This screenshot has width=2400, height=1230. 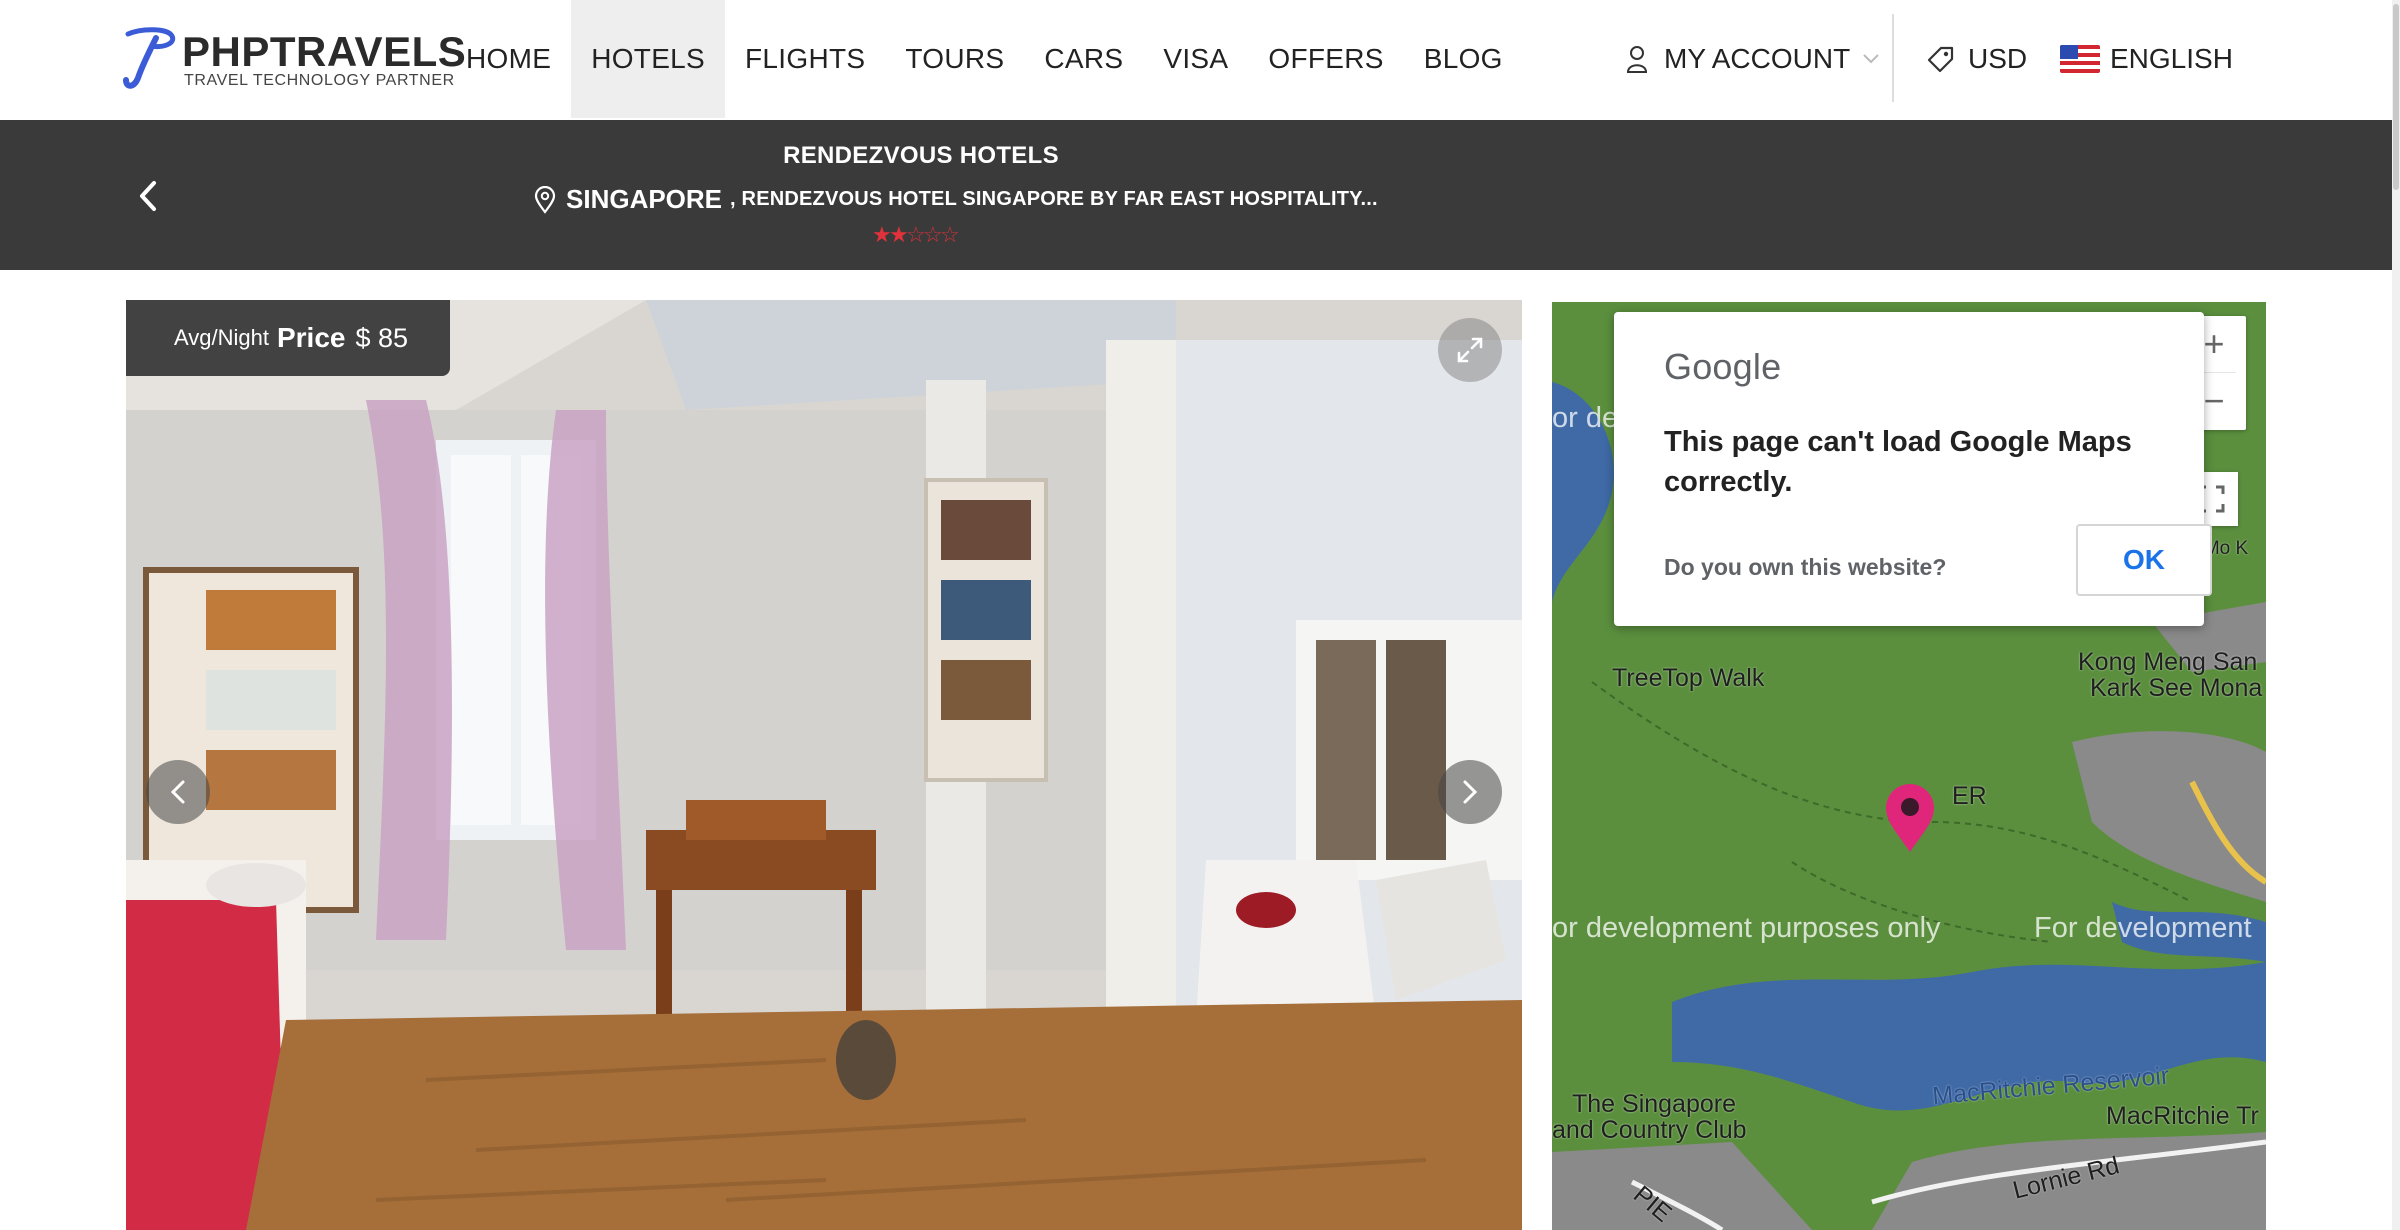 I want to click on my-account-label: MY ACCOUNT, so click(x=1757, y=58).